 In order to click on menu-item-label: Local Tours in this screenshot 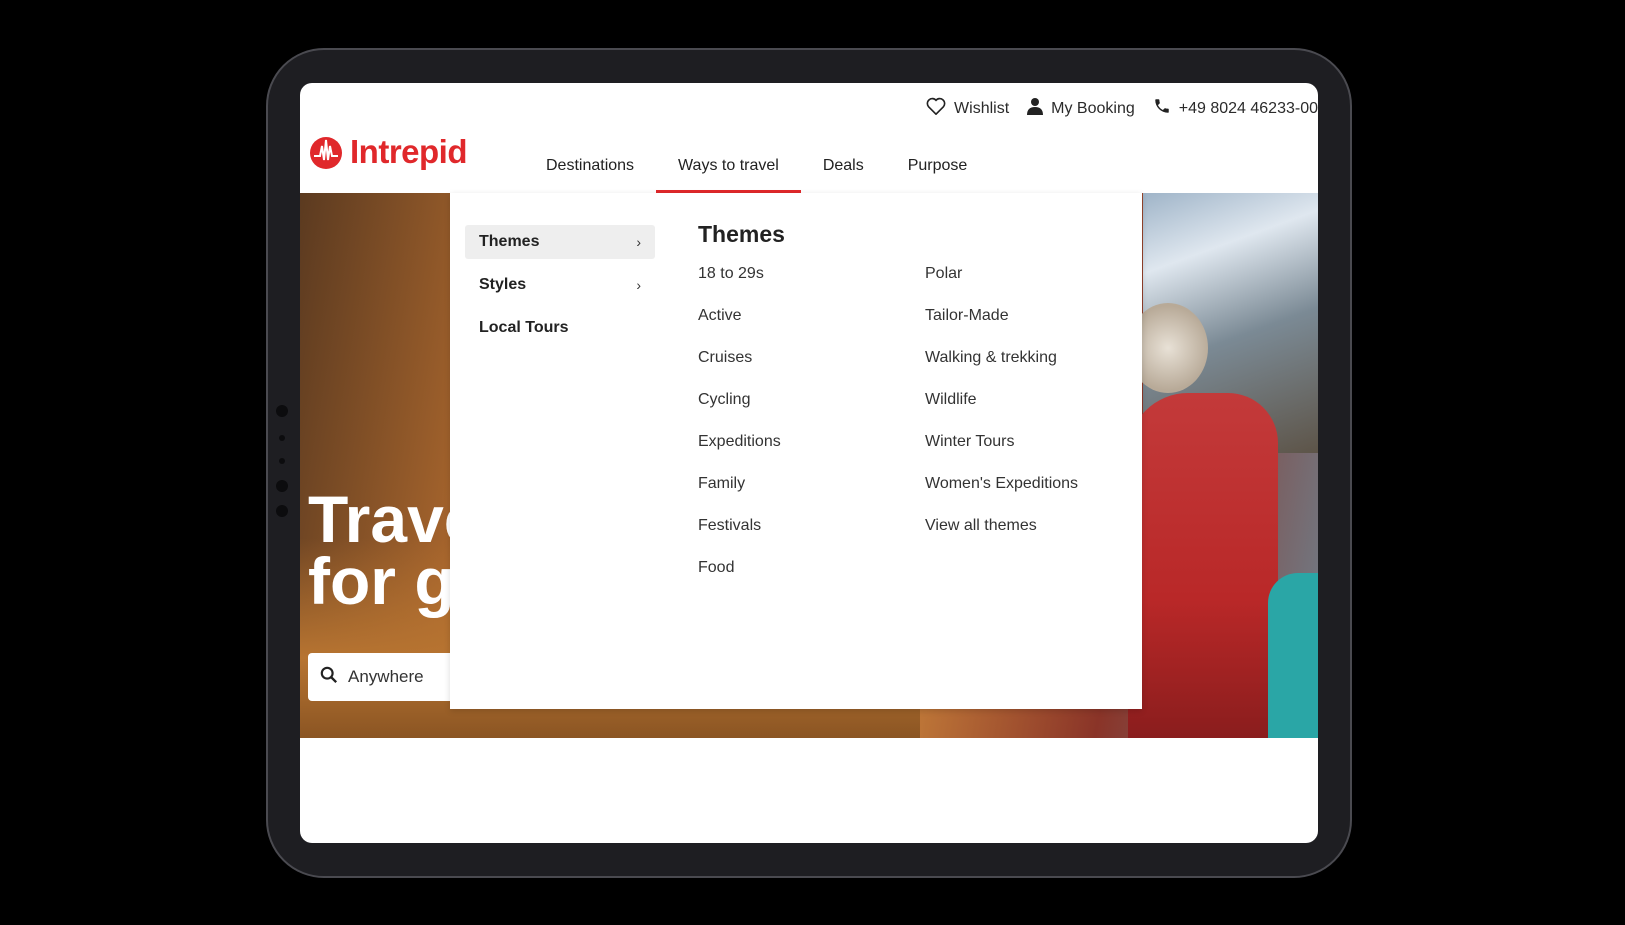, I will do `click(524, 327)`.